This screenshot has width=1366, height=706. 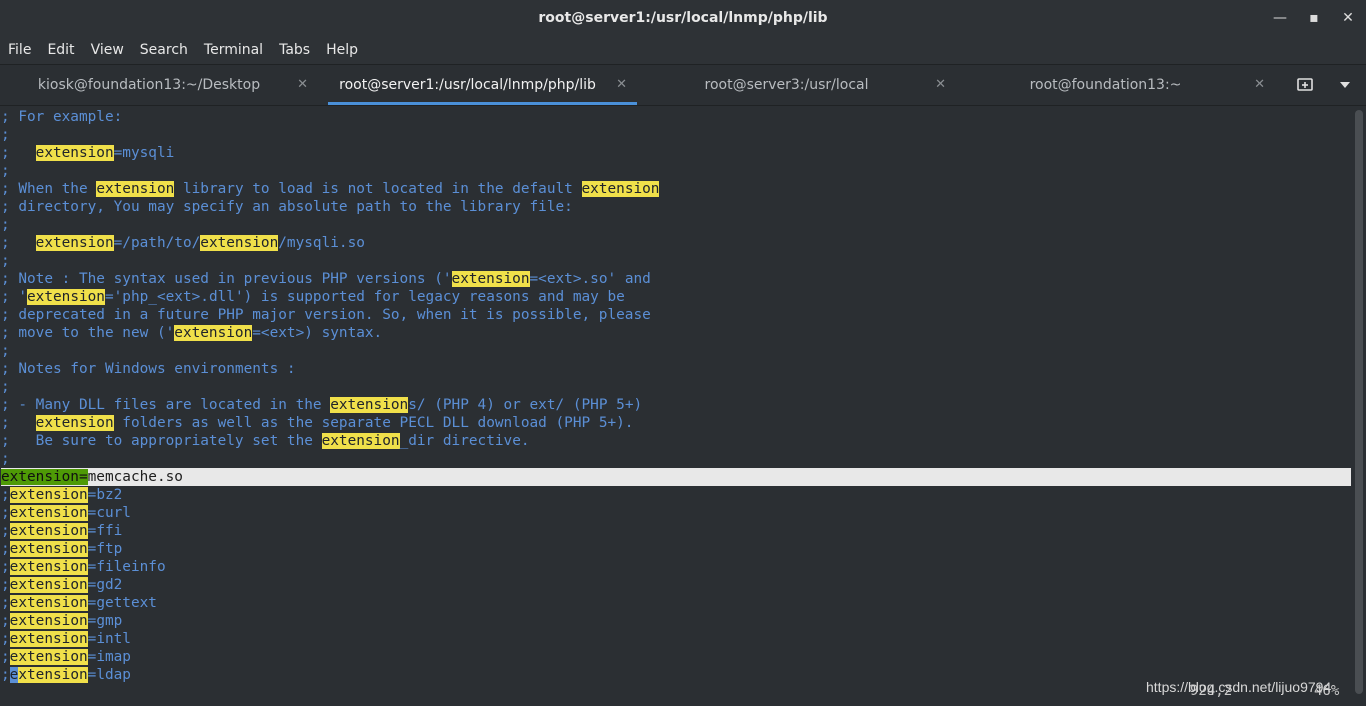 I want to click on line-text: ; Notes for Windows environments :, so click(x=148, y=369).